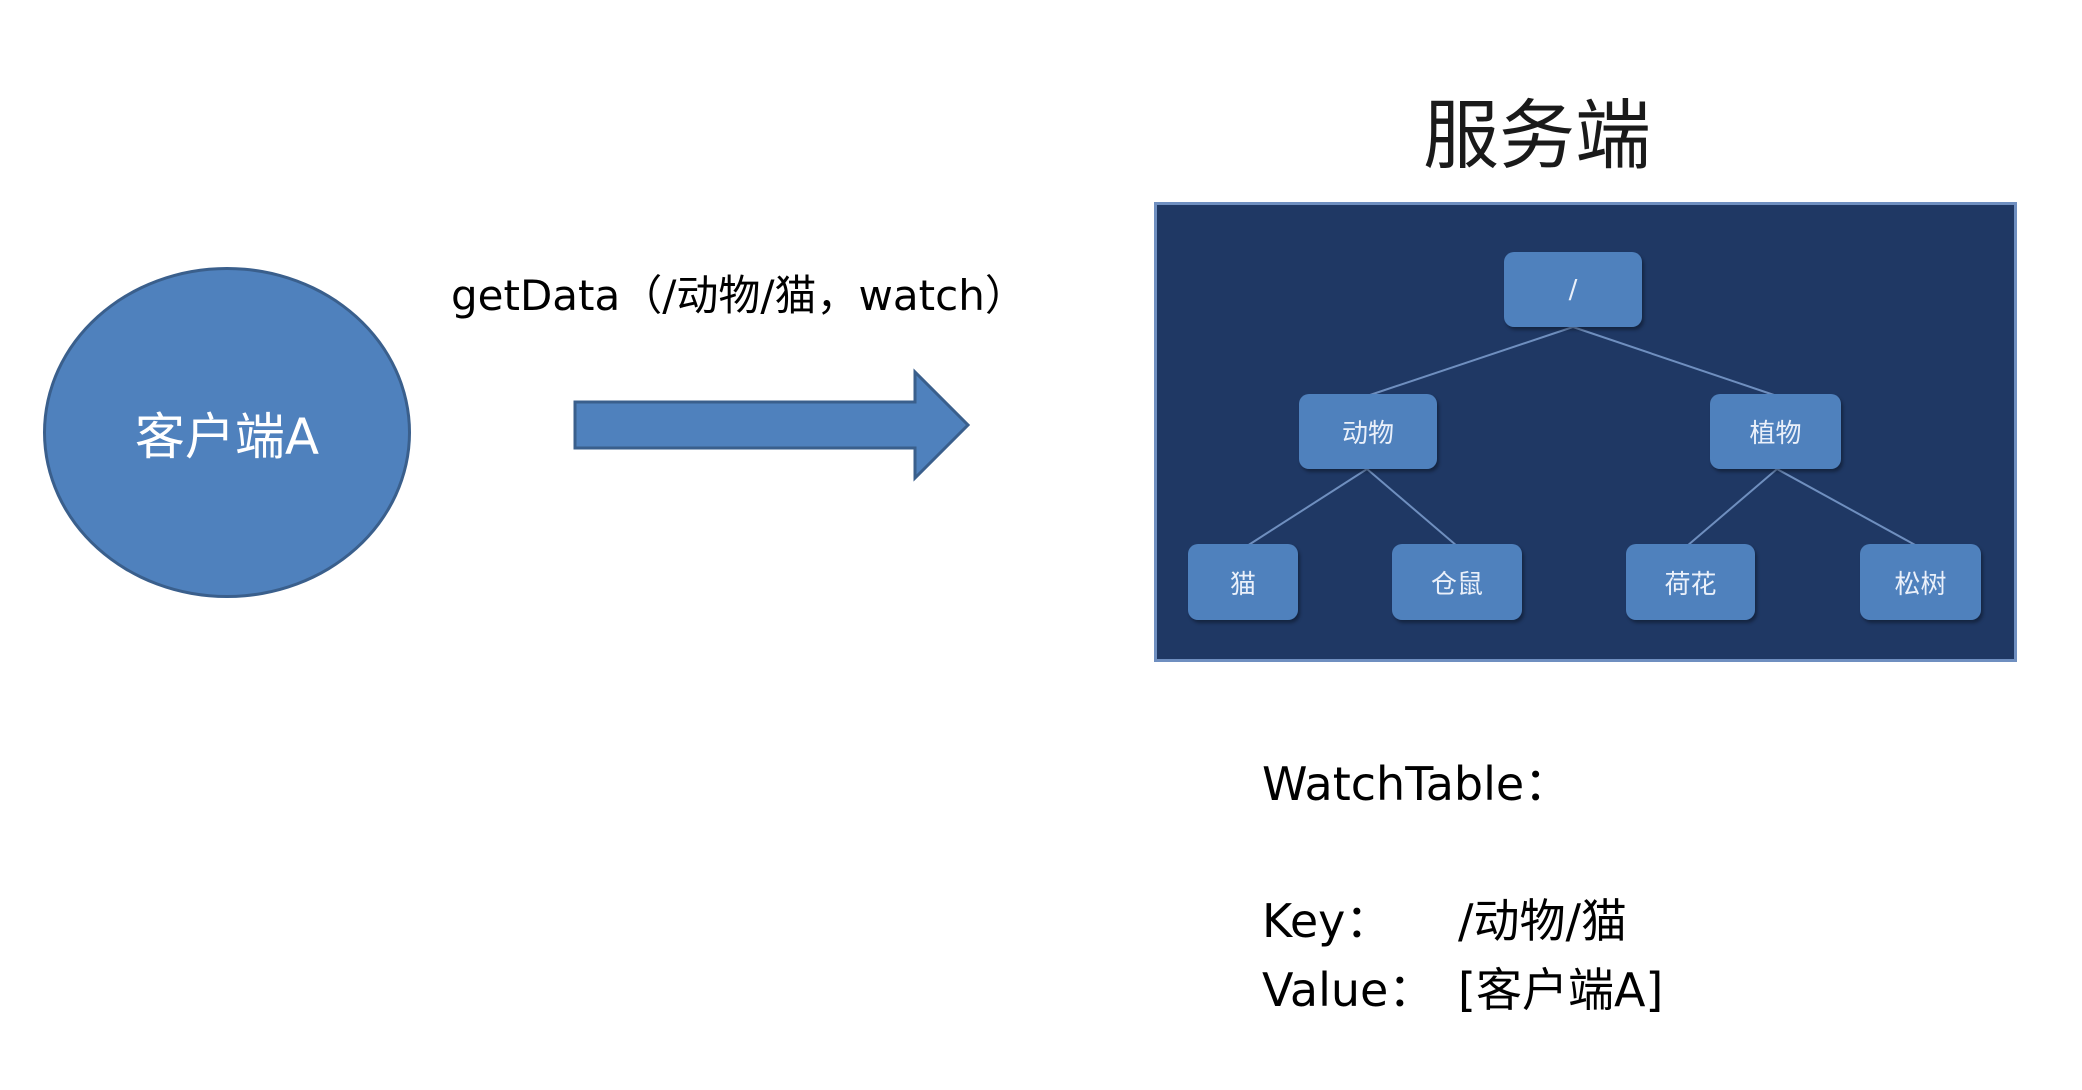 The image size is (2082, 1090). I want to click on watch-table-title: WatchTable：, so click(1416, 784).